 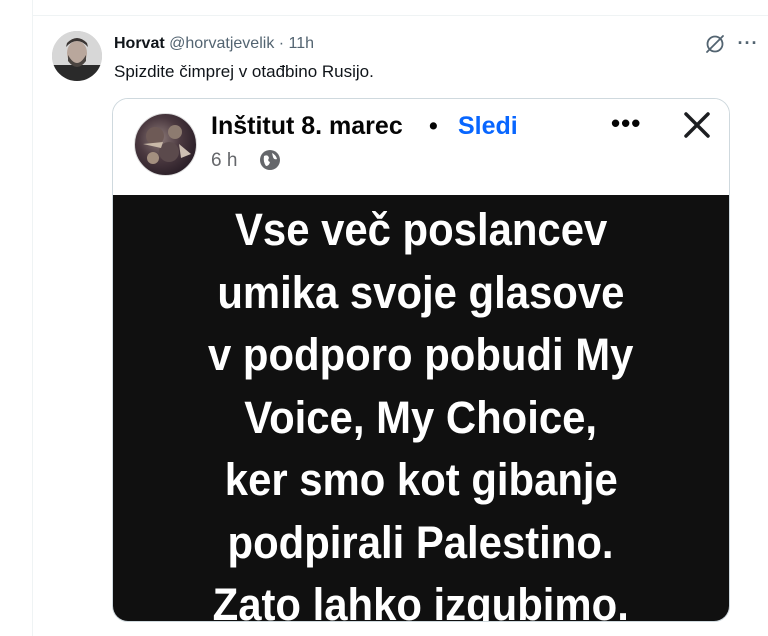 What do you see at coordinates (77, 56) in the screenshot?
I see `author-avatar` at bounding box center [77, 56].